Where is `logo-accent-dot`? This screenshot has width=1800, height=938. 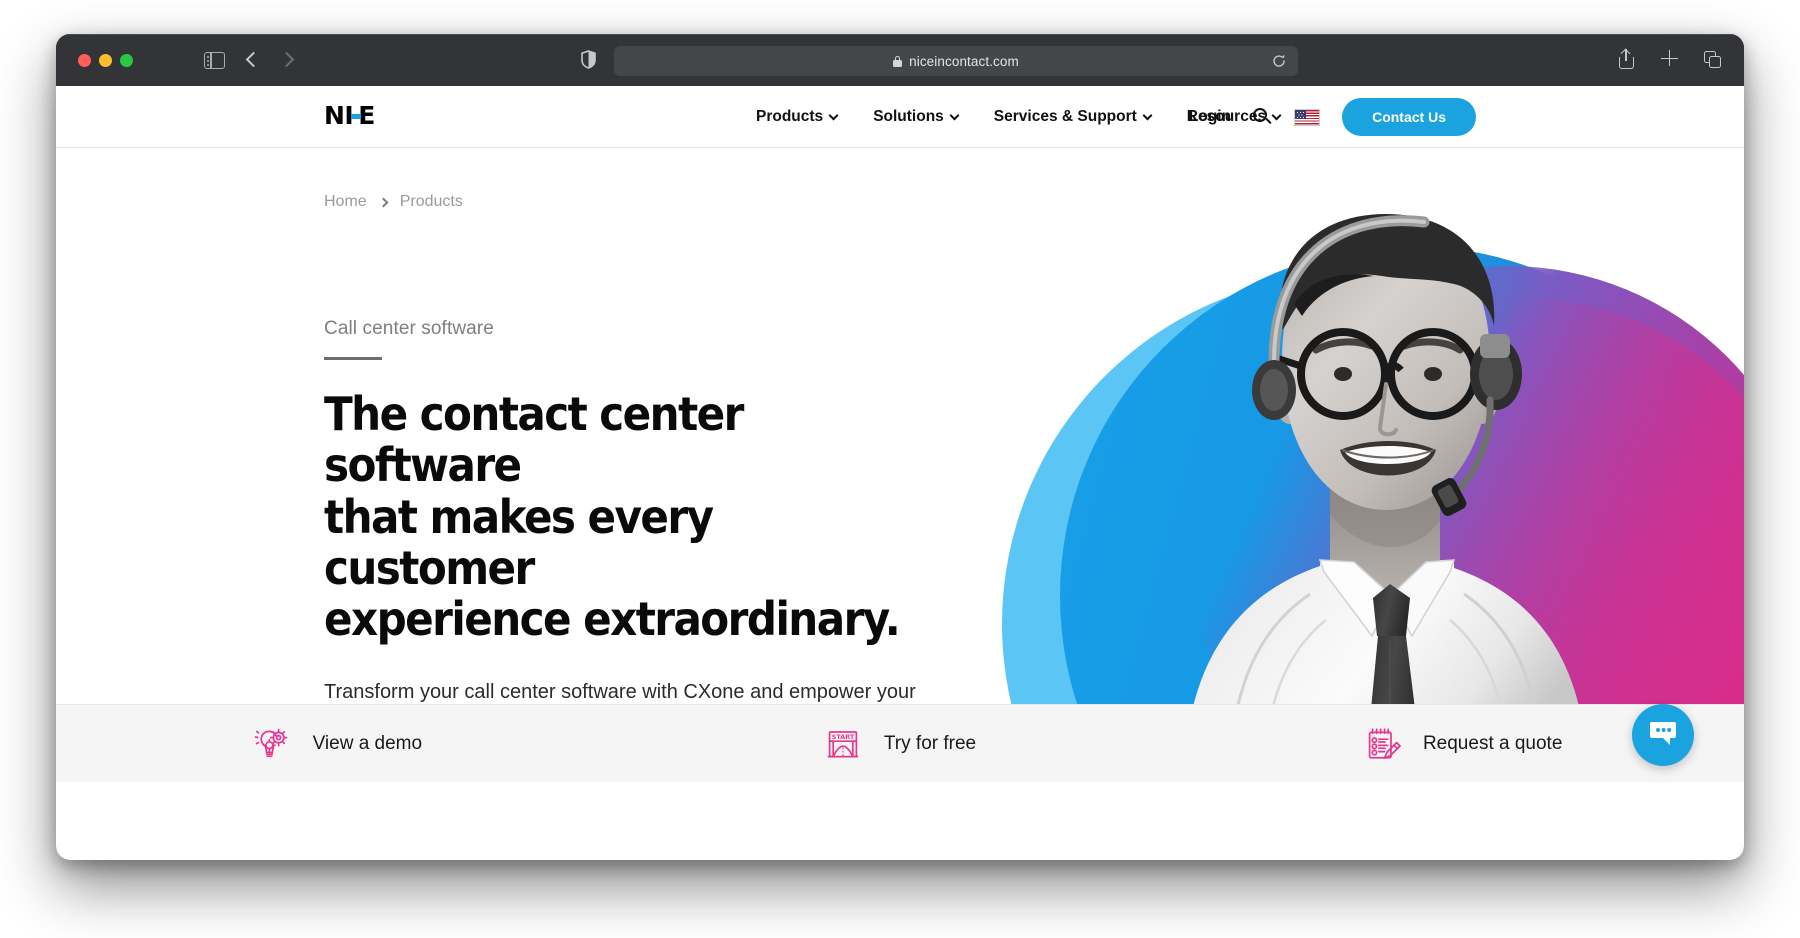 logo-accent-dot is located at coordinates (355, 116).